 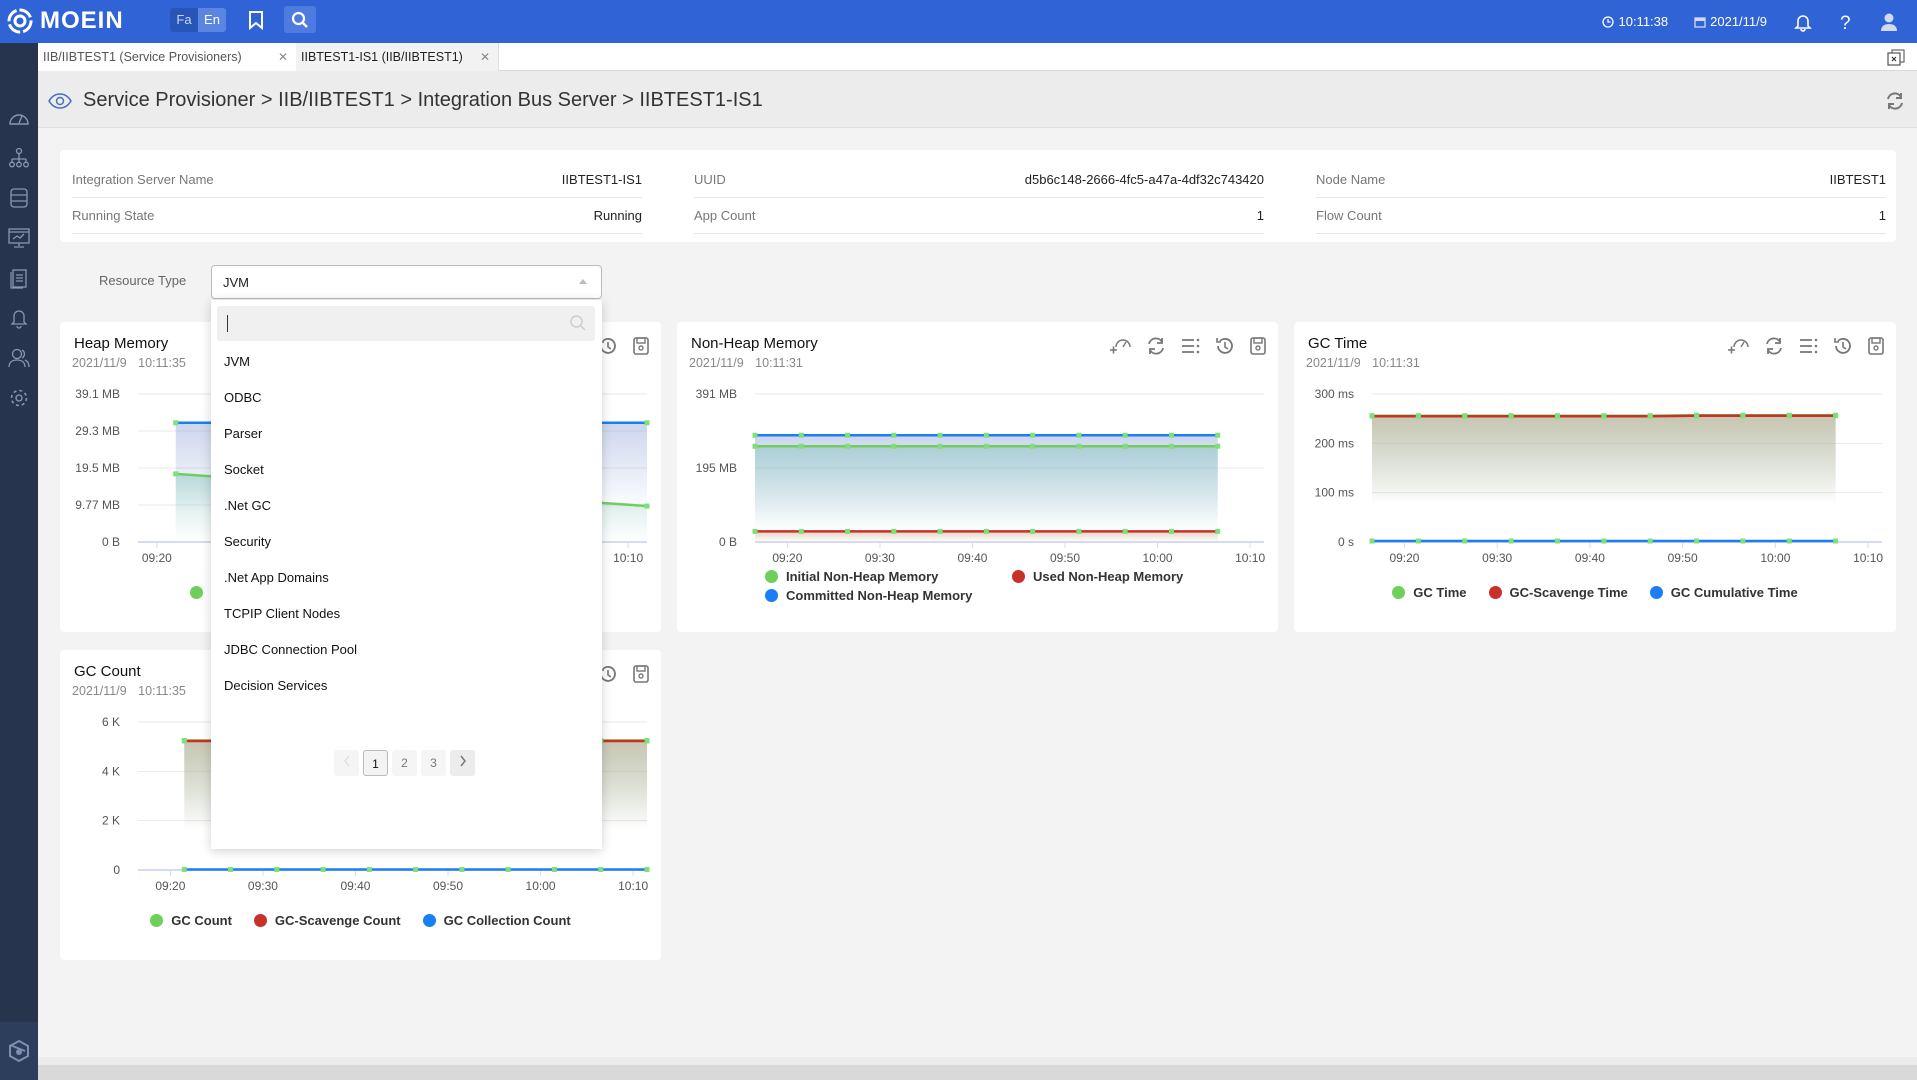 What do you see at coordinates (19, 358) in the screenshot?
I see `sidebar-item-users` at bounding box center [19, 358].